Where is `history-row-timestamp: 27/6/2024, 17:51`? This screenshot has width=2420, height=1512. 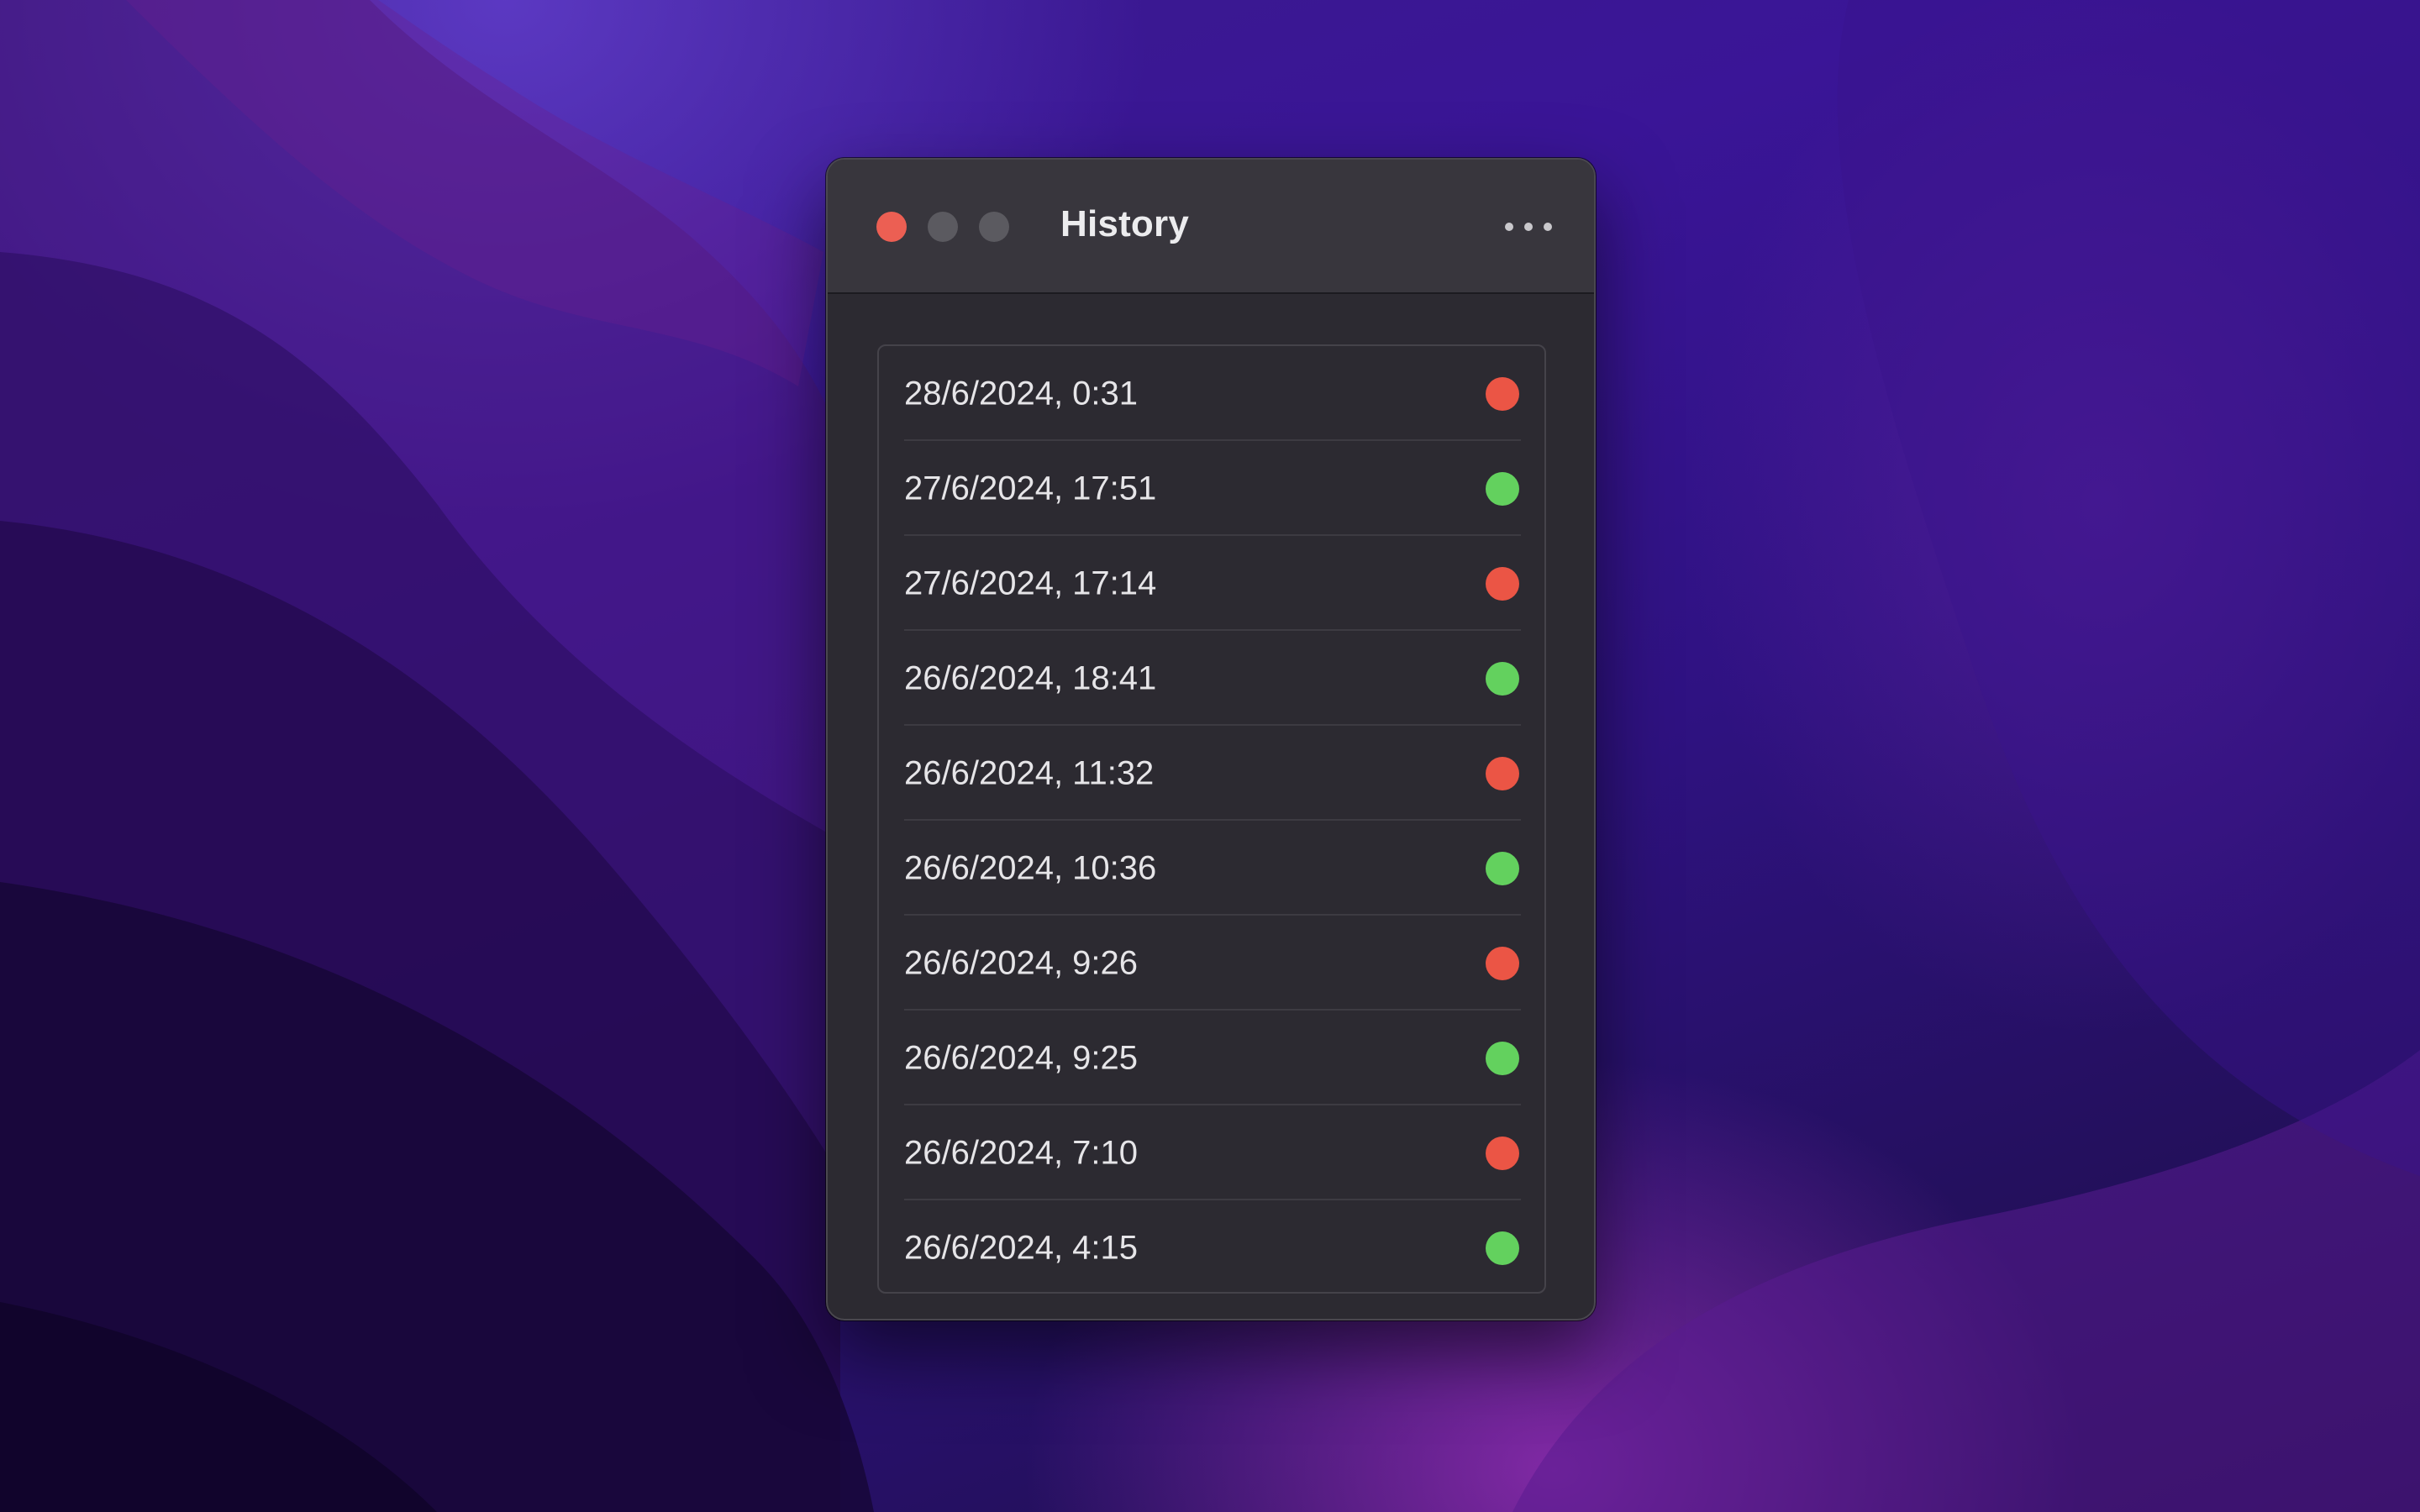 history-row-timestamp: 27/6/2024, 17:51 is located at coordinates (1030, 488).